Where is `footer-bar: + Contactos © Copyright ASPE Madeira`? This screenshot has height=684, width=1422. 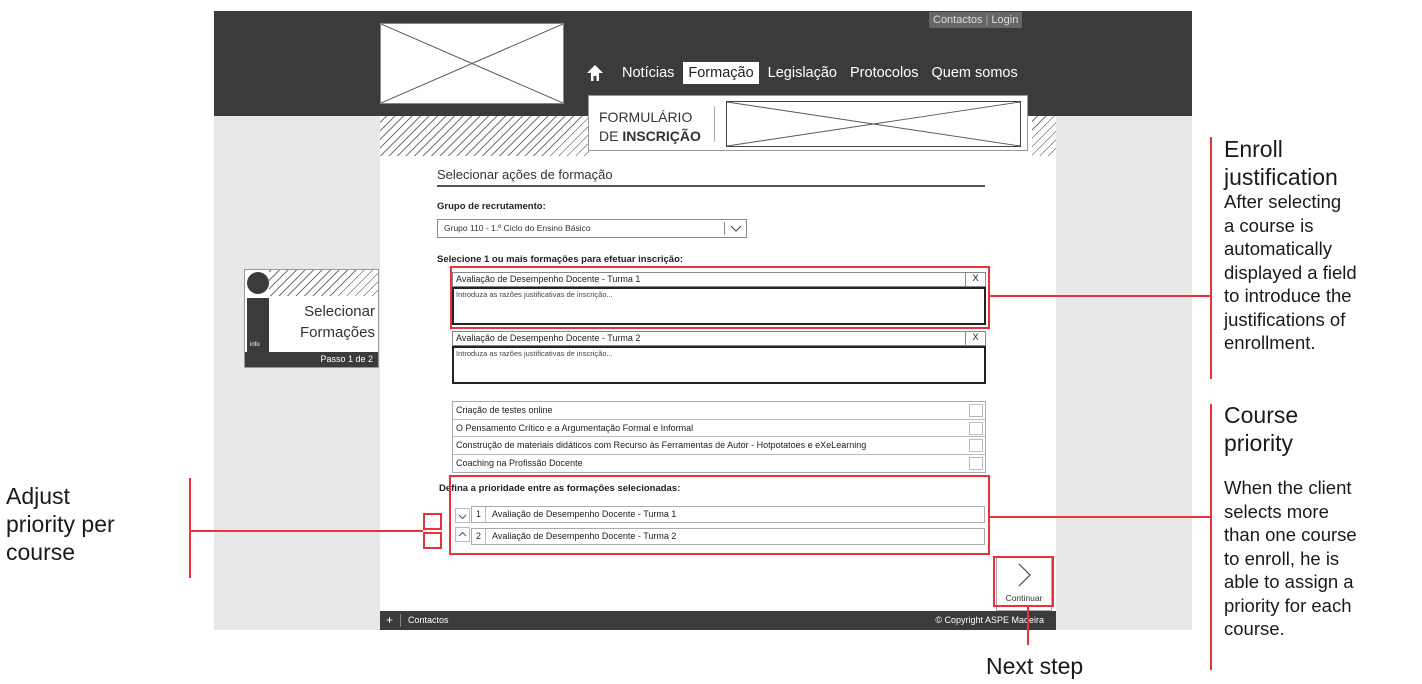
footer-bar: + Contactos © Copyright ASPE Madeira is located at coordinates (718, 620).